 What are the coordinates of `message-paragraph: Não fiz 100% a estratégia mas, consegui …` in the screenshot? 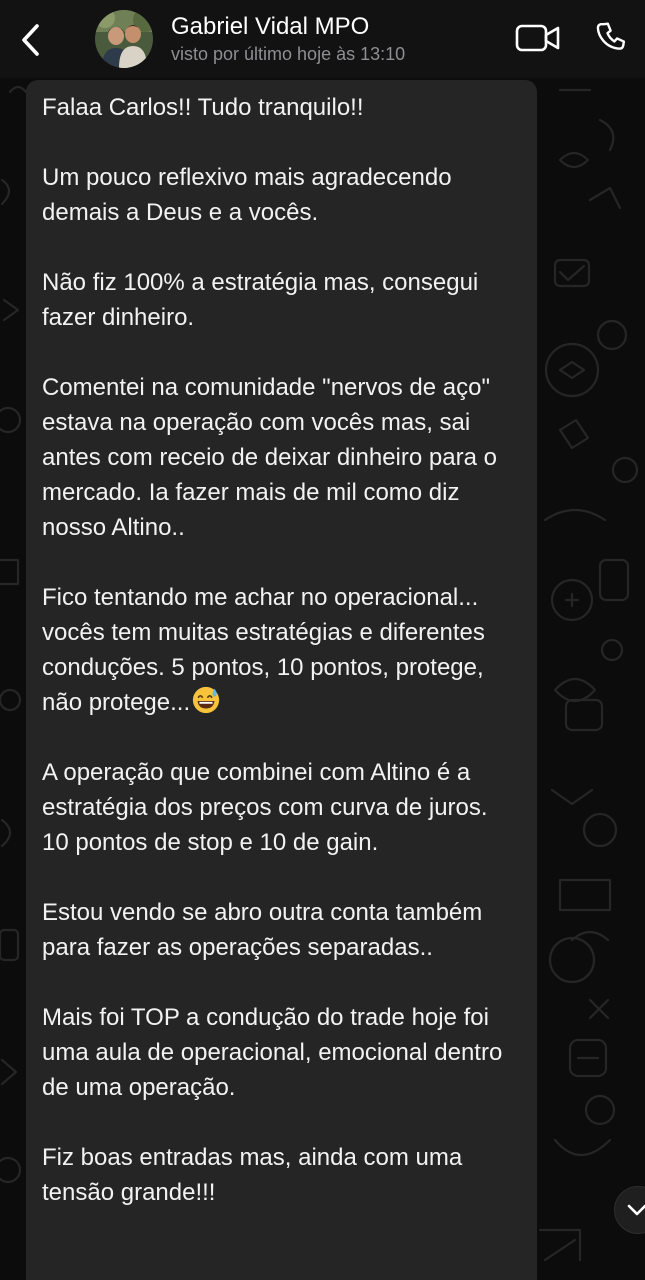 It's located at (260, 300).